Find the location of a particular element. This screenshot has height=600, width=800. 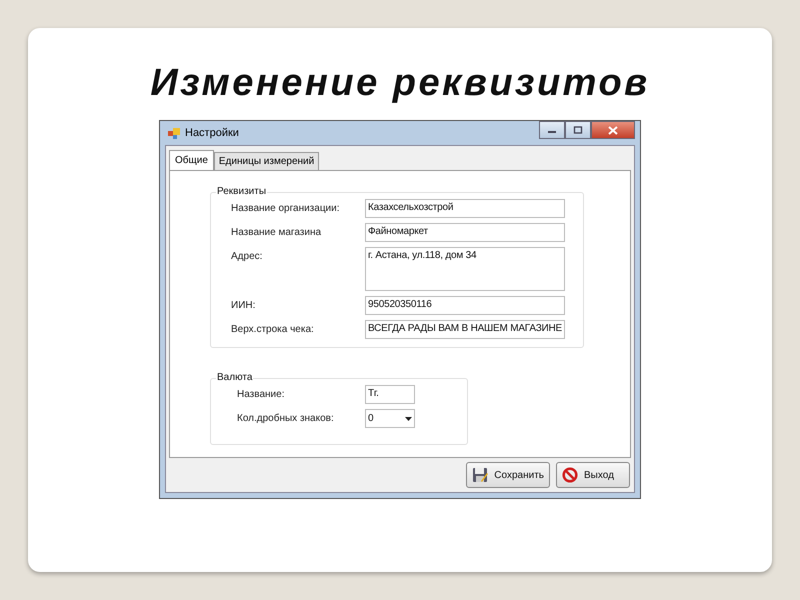

slide-title: Изменение реквизитов is located at coordinates (400, 83).